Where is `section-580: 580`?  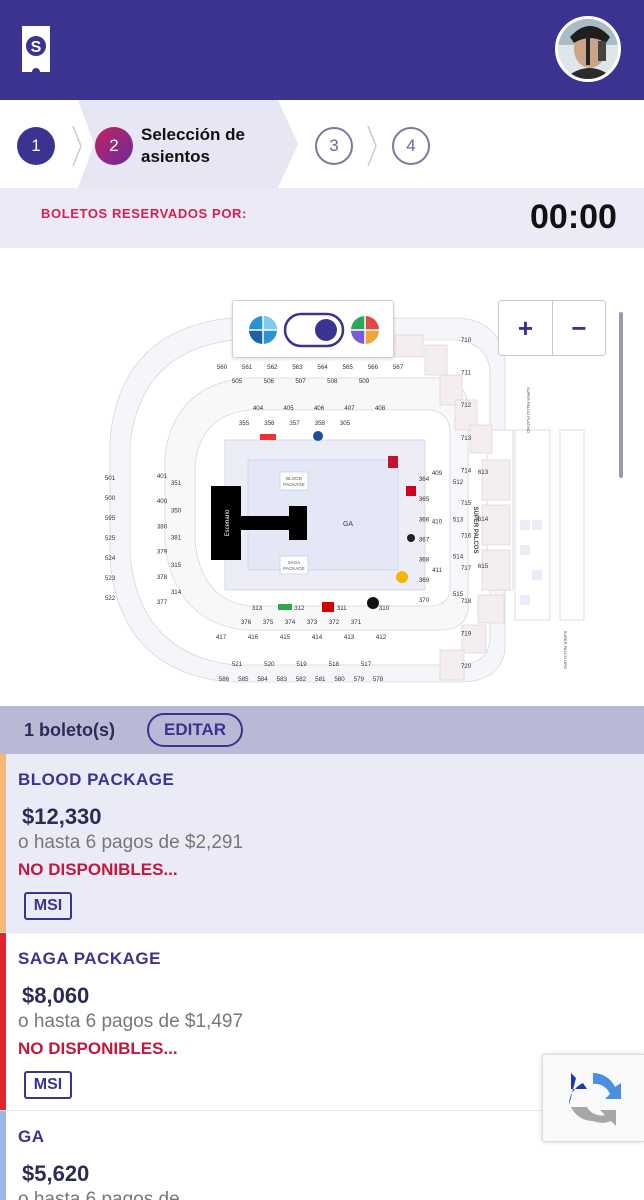
section-580: 580 is located at coordinates (339, 679).